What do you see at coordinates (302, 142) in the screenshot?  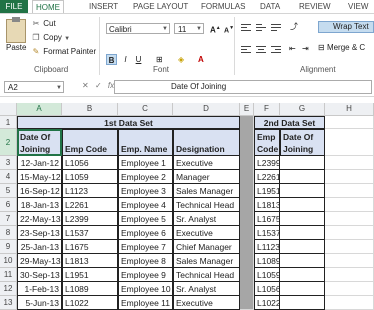 I see `table2-header: Date Of Joining` at bounding box center [302, 142].